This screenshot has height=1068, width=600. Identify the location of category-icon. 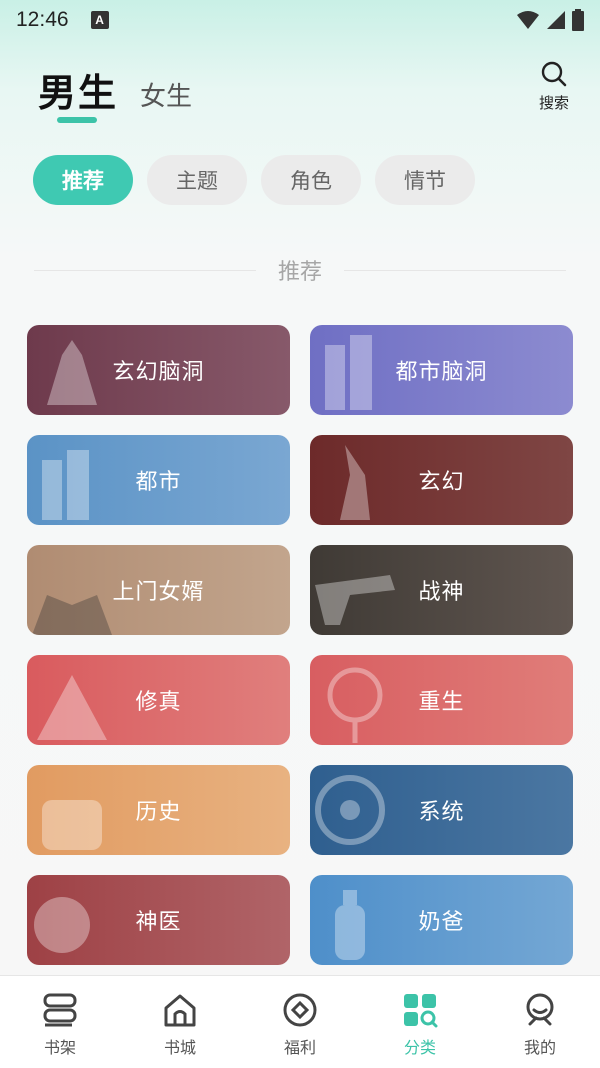
(421, 1011).